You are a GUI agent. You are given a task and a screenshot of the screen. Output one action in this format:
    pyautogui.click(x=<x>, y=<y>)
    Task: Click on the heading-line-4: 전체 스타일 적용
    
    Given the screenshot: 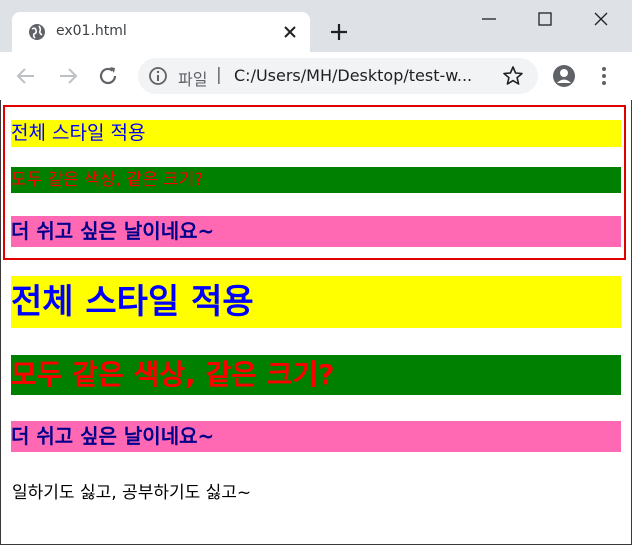 What is the action you would take?
    pyautogui.click(x=316, y=302)
    